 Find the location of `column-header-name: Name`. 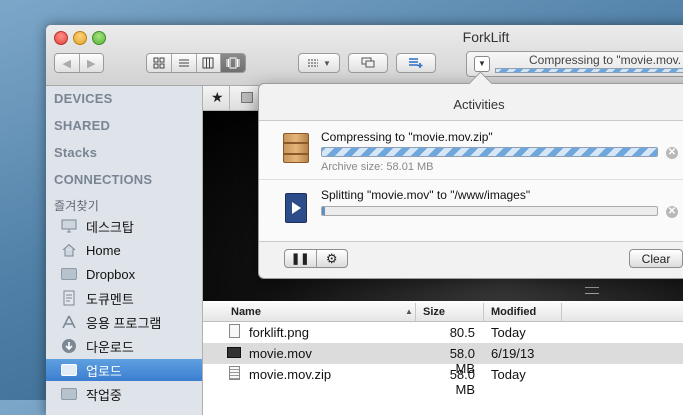

column-header-name: Name is located at coordinates (246, 312).